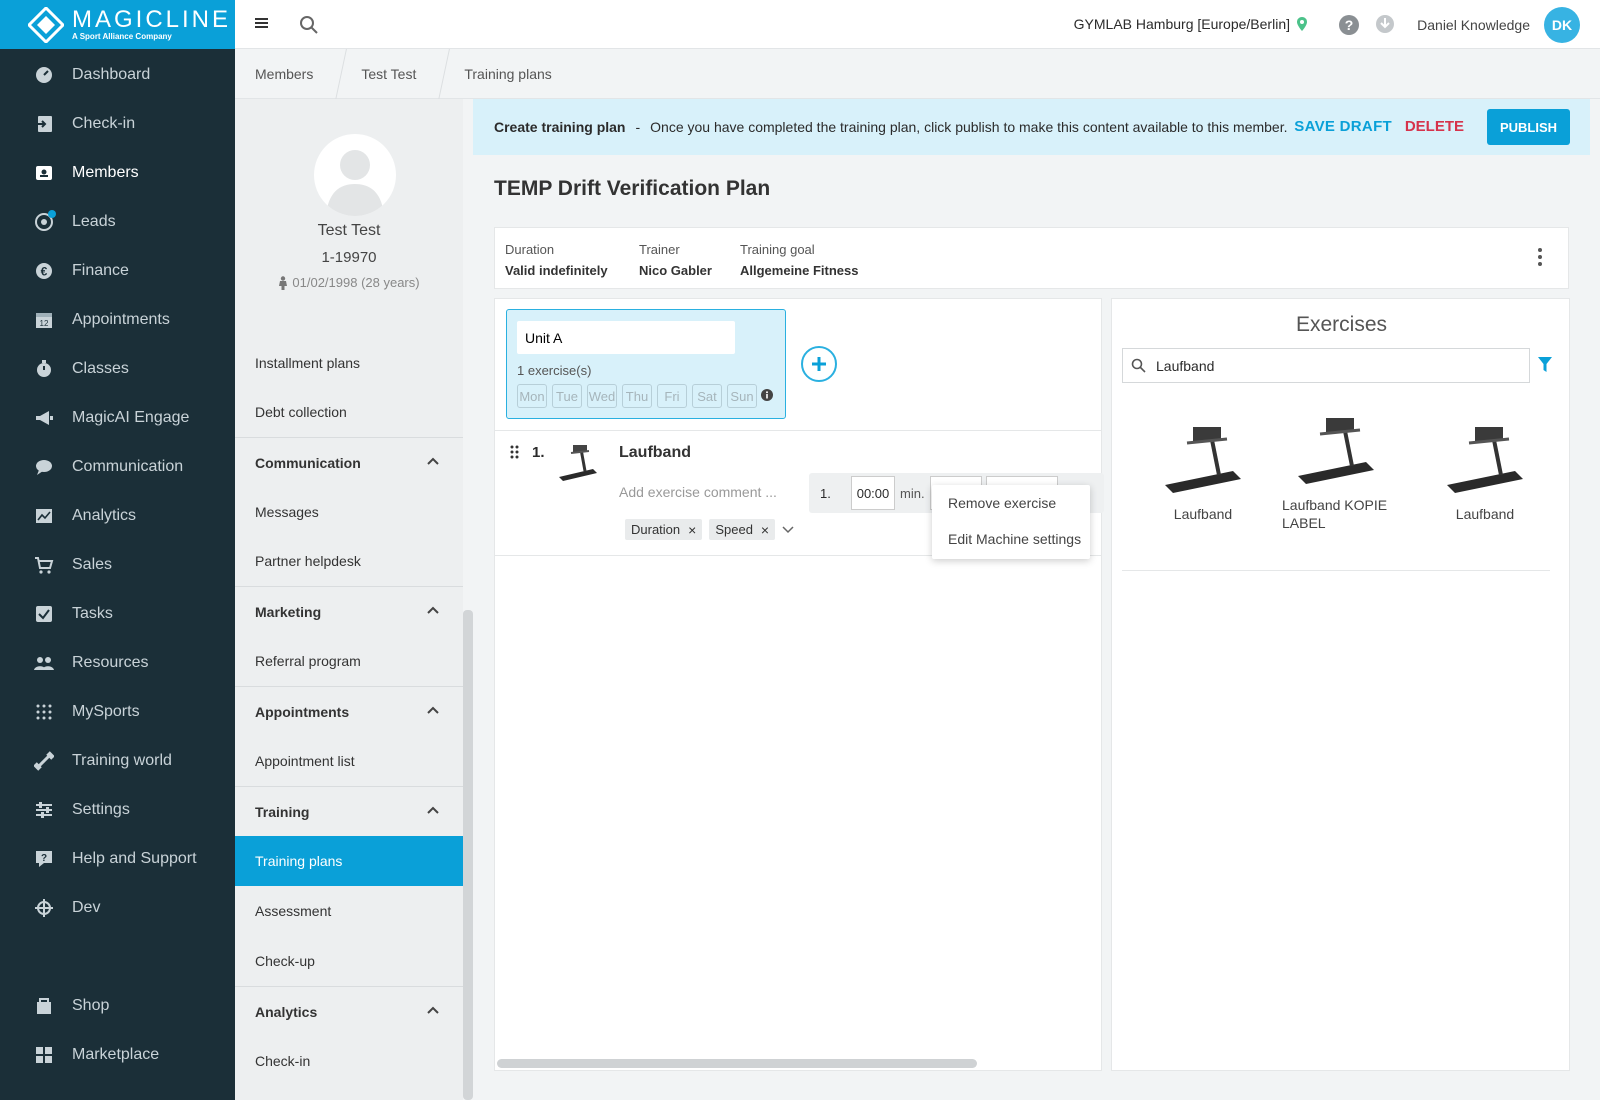 The width and height of the screenshot is (1600, 1100). Describe the element at coordinates (349, 611) in the screenshot. I see `section-marketing: Marketing` at that location.